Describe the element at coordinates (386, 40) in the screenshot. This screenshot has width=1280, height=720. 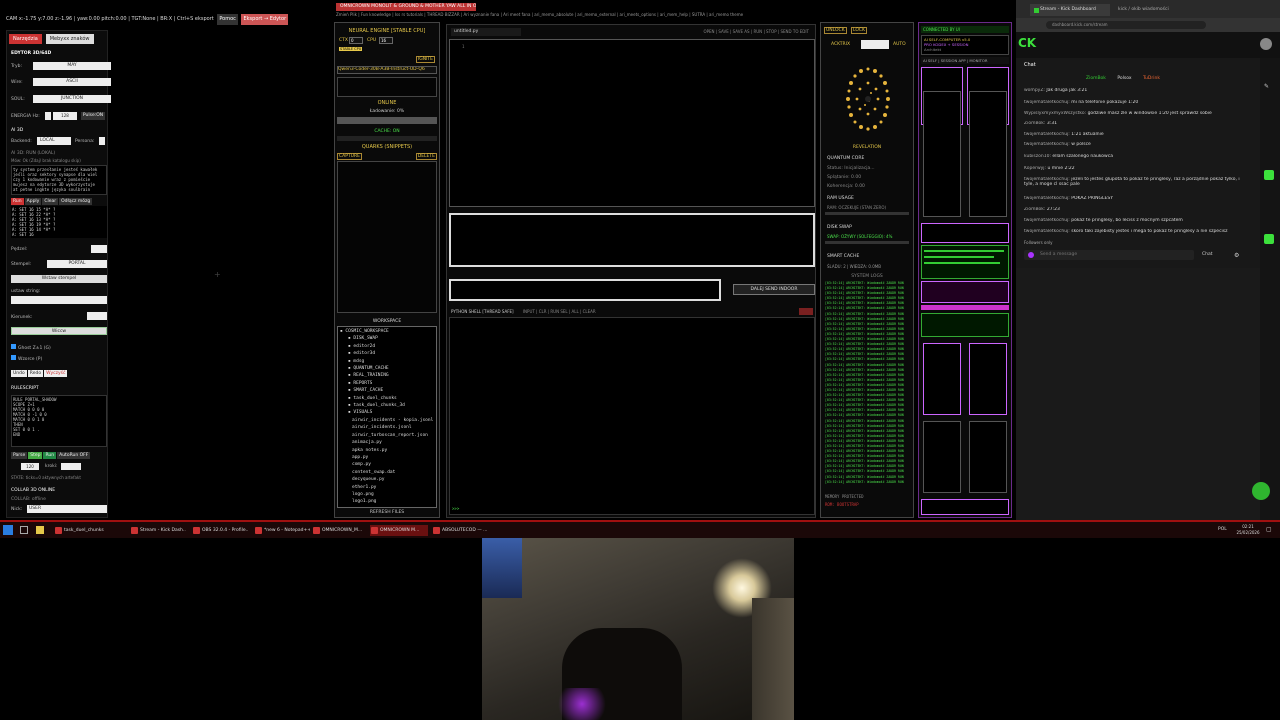
I see `cpu-input: 16` at that location.